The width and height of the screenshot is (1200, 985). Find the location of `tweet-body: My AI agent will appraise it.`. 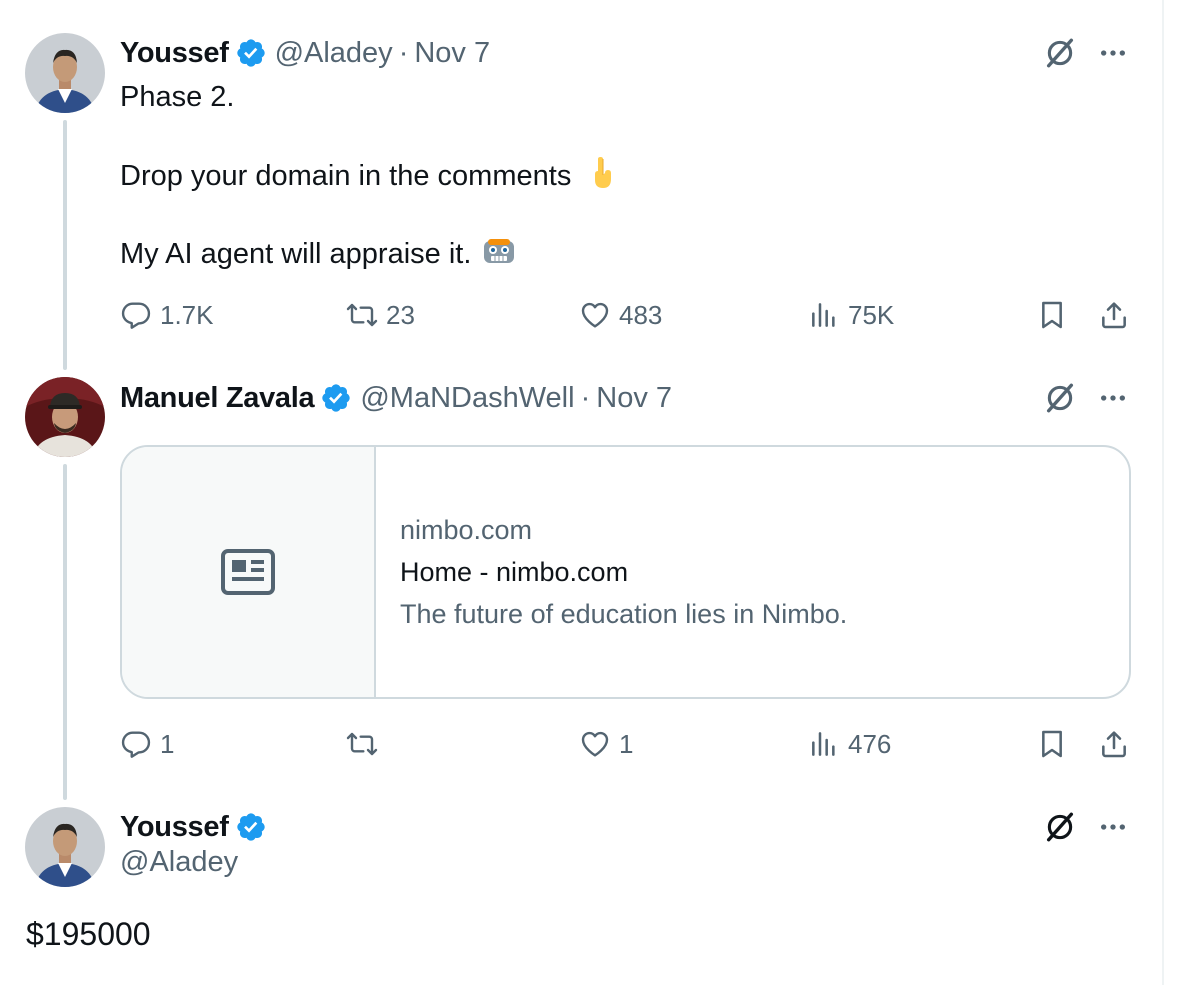

tweet-body: My AI agent will appraise it. is located at coordinates (318, 253).